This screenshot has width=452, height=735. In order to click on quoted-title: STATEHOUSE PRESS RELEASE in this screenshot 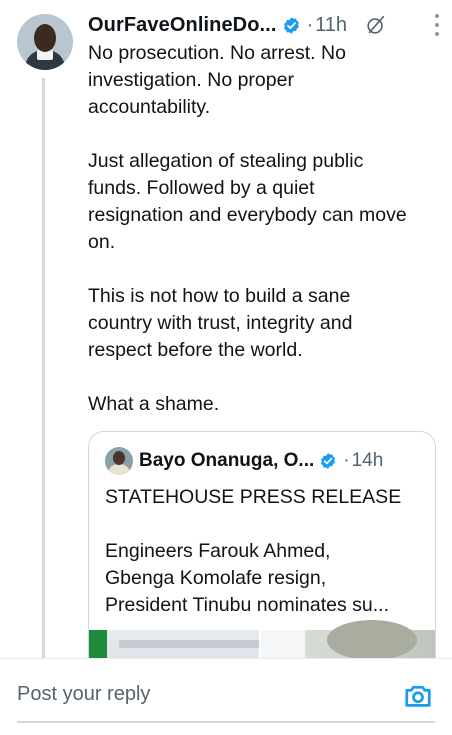, I will do `click(253, 497)`.